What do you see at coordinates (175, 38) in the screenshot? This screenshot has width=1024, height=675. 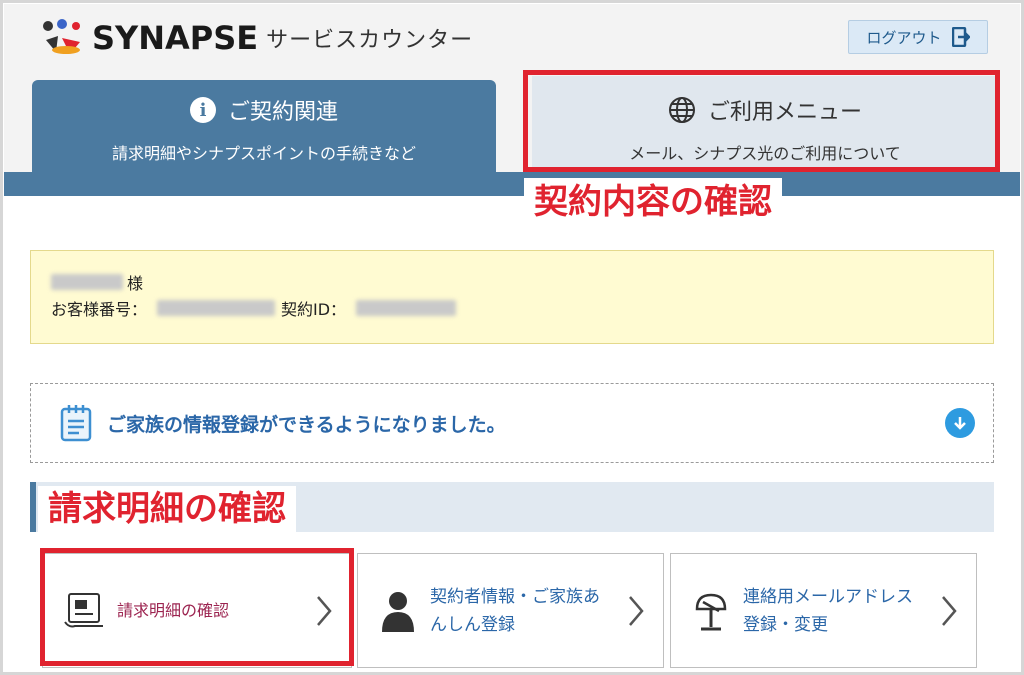 I see `brand-name: SYNAPSE` at bounding box center [175, 38].